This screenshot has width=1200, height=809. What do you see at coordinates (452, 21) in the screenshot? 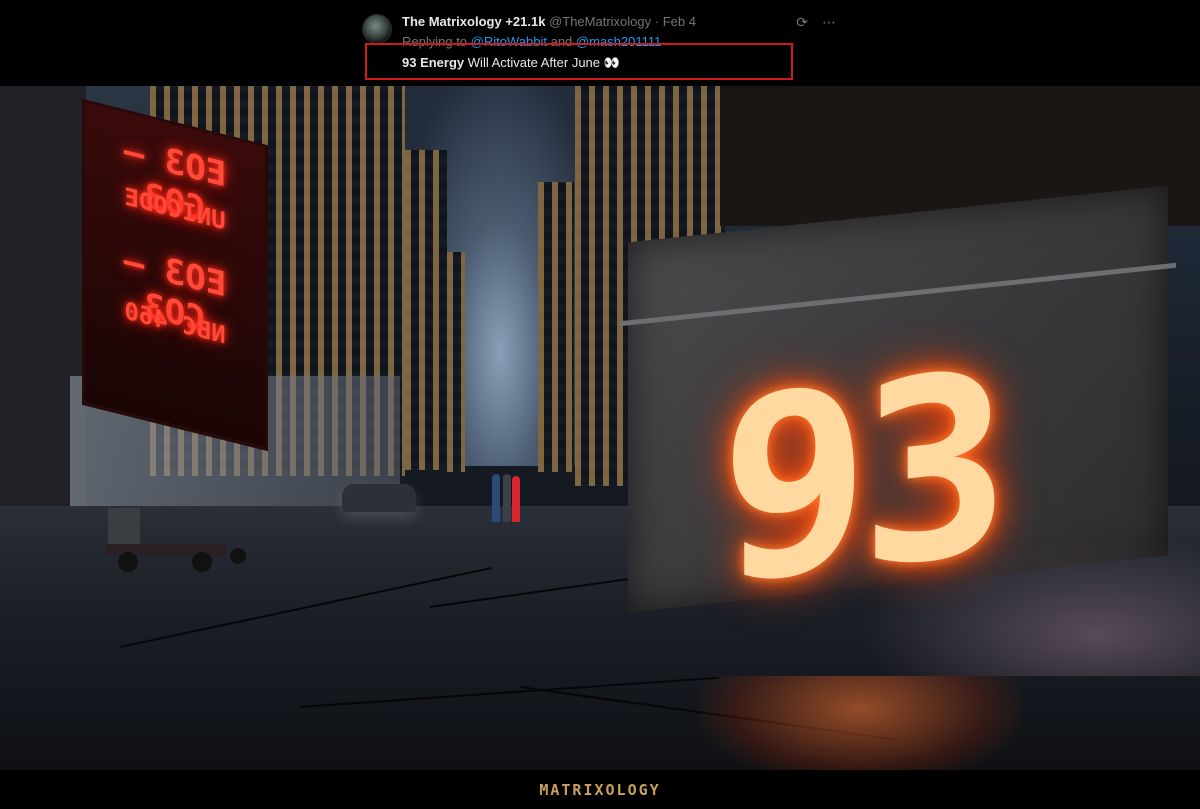
I see `author-name: The Matrixology` at bounding box center [452, 21].